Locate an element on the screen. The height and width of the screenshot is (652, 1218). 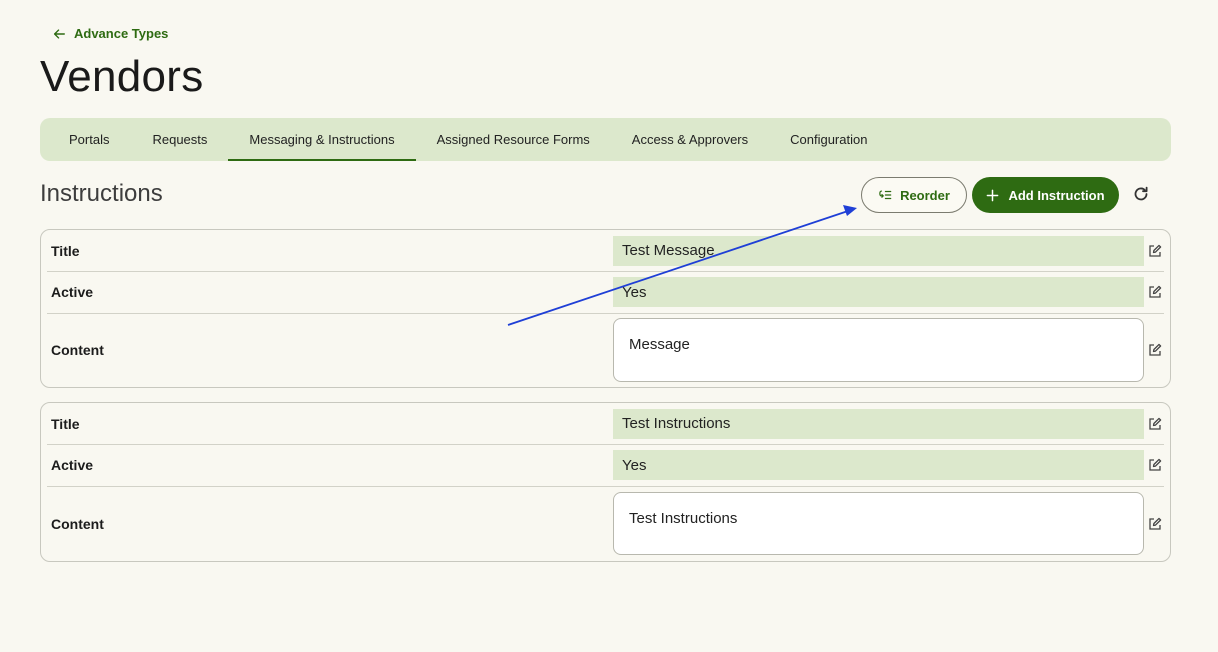
back-link-label: Advance Types is located at coordinates (121, 33).